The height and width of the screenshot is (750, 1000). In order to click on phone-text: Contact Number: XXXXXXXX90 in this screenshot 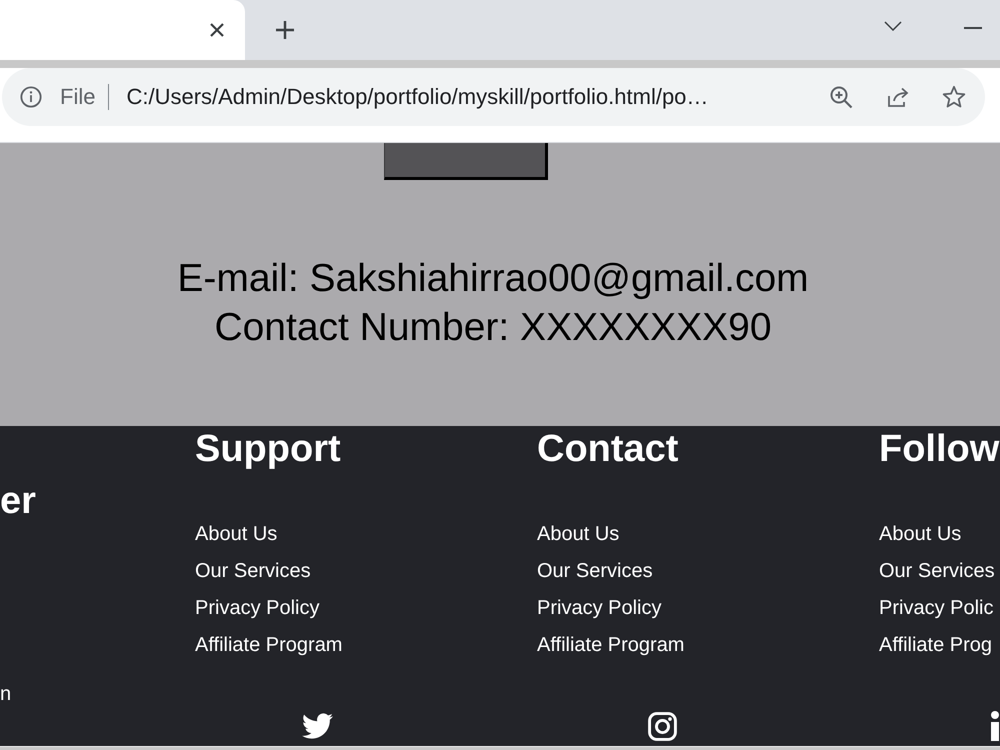, I will do `click(493, 327)`.